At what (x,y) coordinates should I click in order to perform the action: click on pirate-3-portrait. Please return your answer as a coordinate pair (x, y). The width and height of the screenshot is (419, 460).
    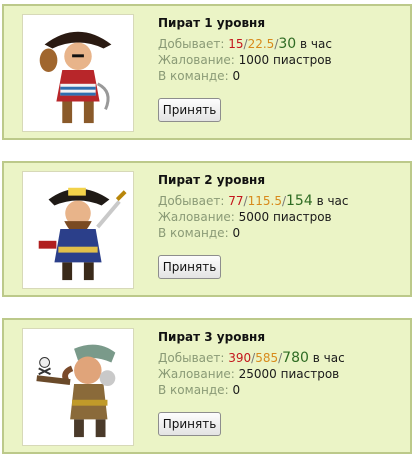
    Looking at the image, I should click on (78, 387).